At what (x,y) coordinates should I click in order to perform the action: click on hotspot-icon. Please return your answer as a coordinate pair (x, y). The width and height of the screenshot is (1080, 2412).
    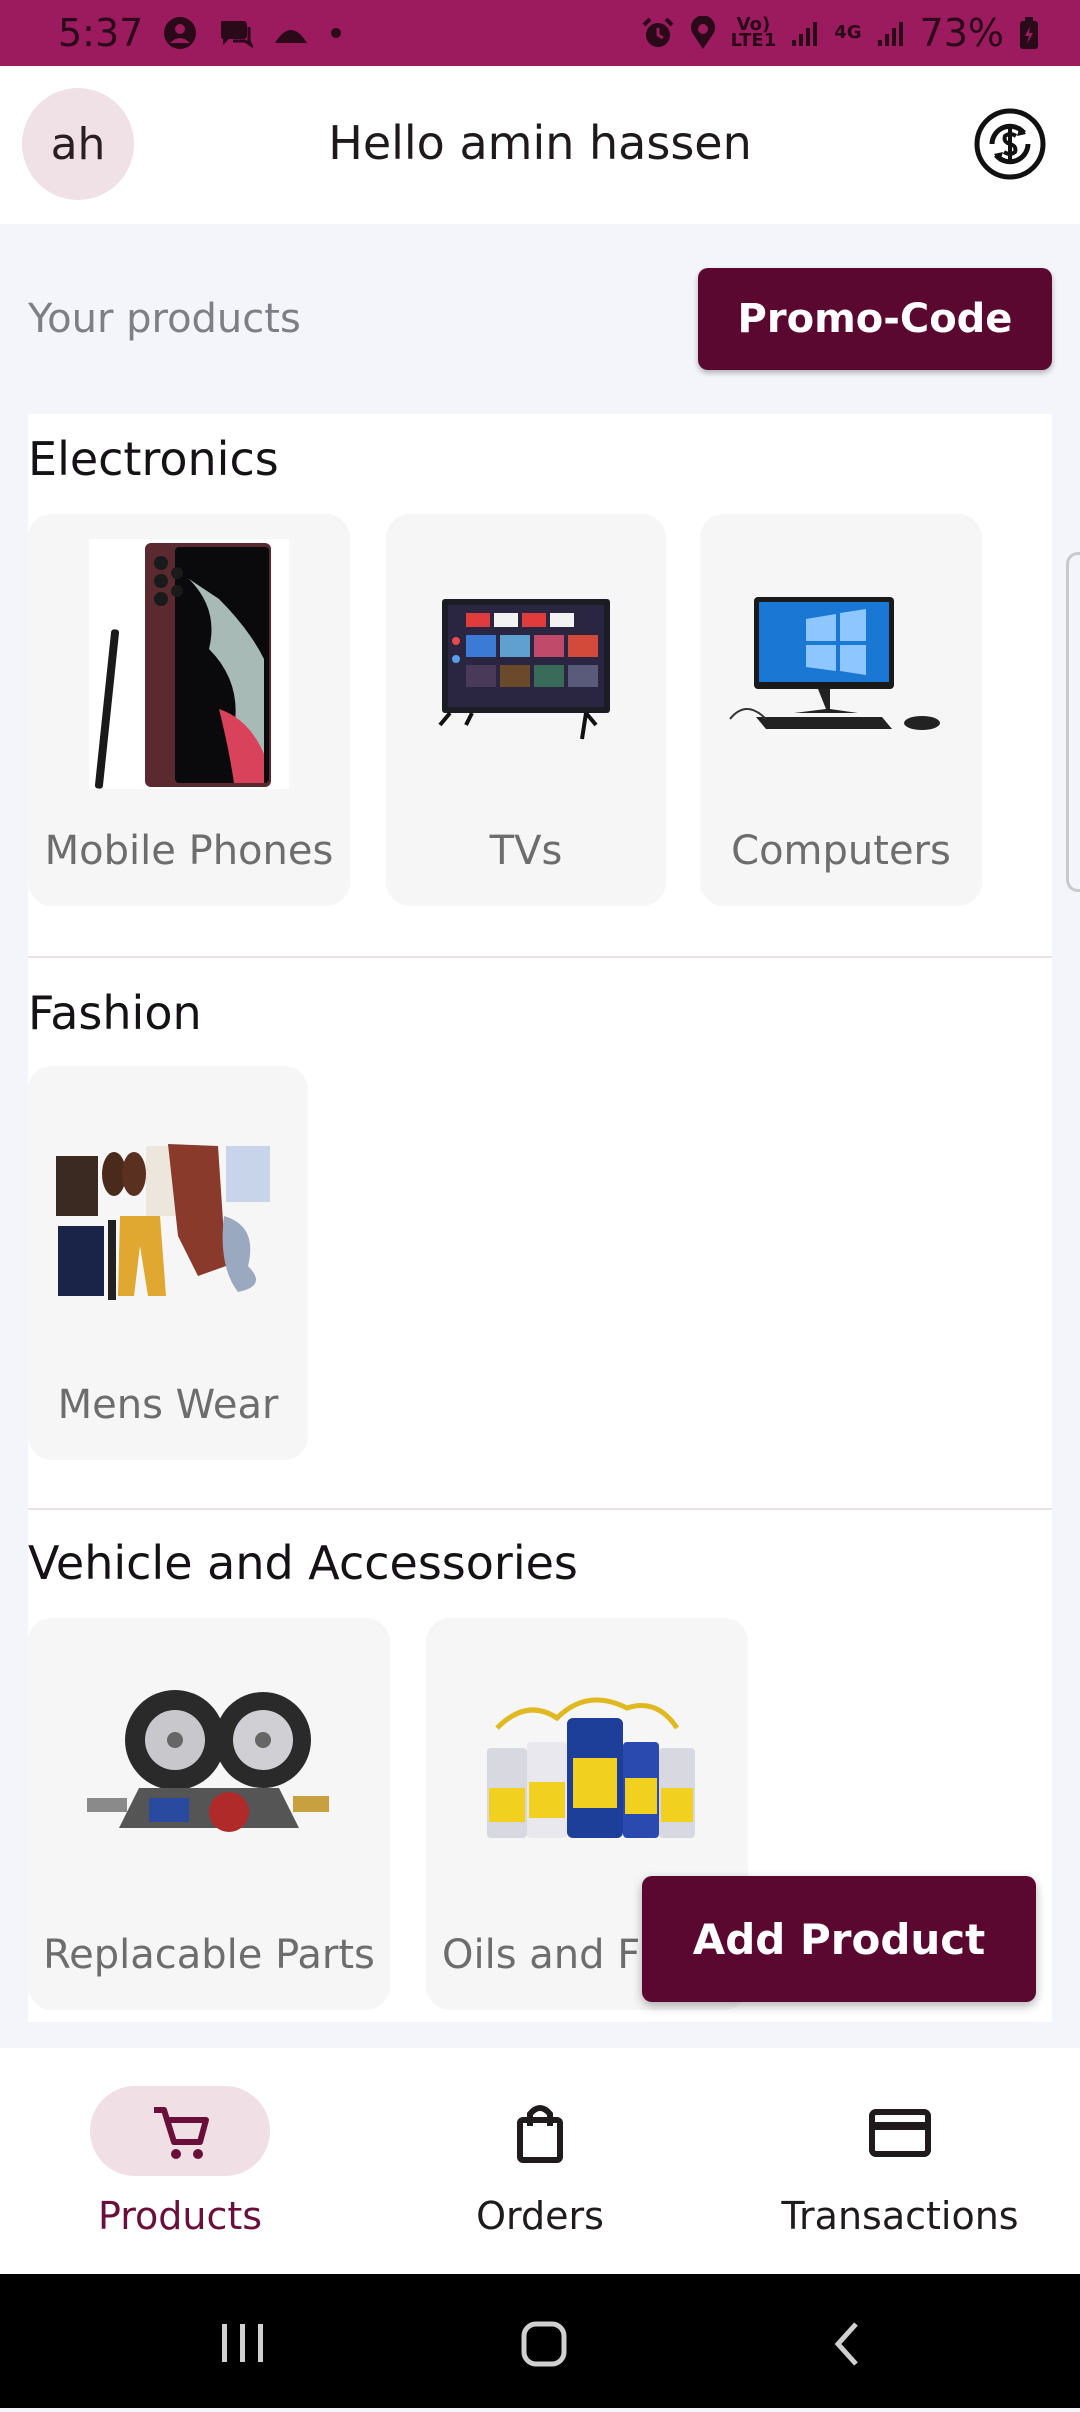
    Looking at the image, I should click on (291, 33).